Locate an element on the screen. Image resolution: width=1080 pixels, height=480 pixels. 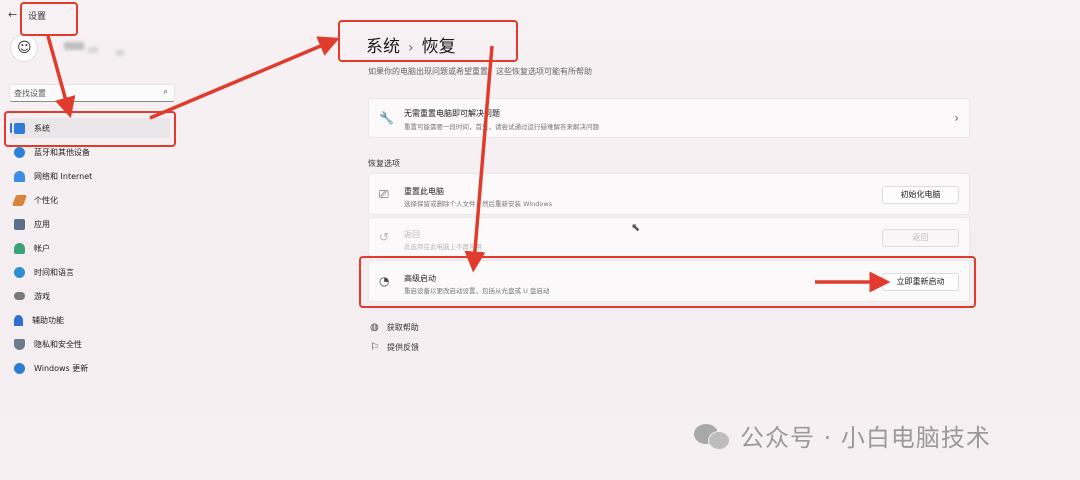
watermark-text: 公众号 · 小白电脑技术 is located at coordinates (865, 438).